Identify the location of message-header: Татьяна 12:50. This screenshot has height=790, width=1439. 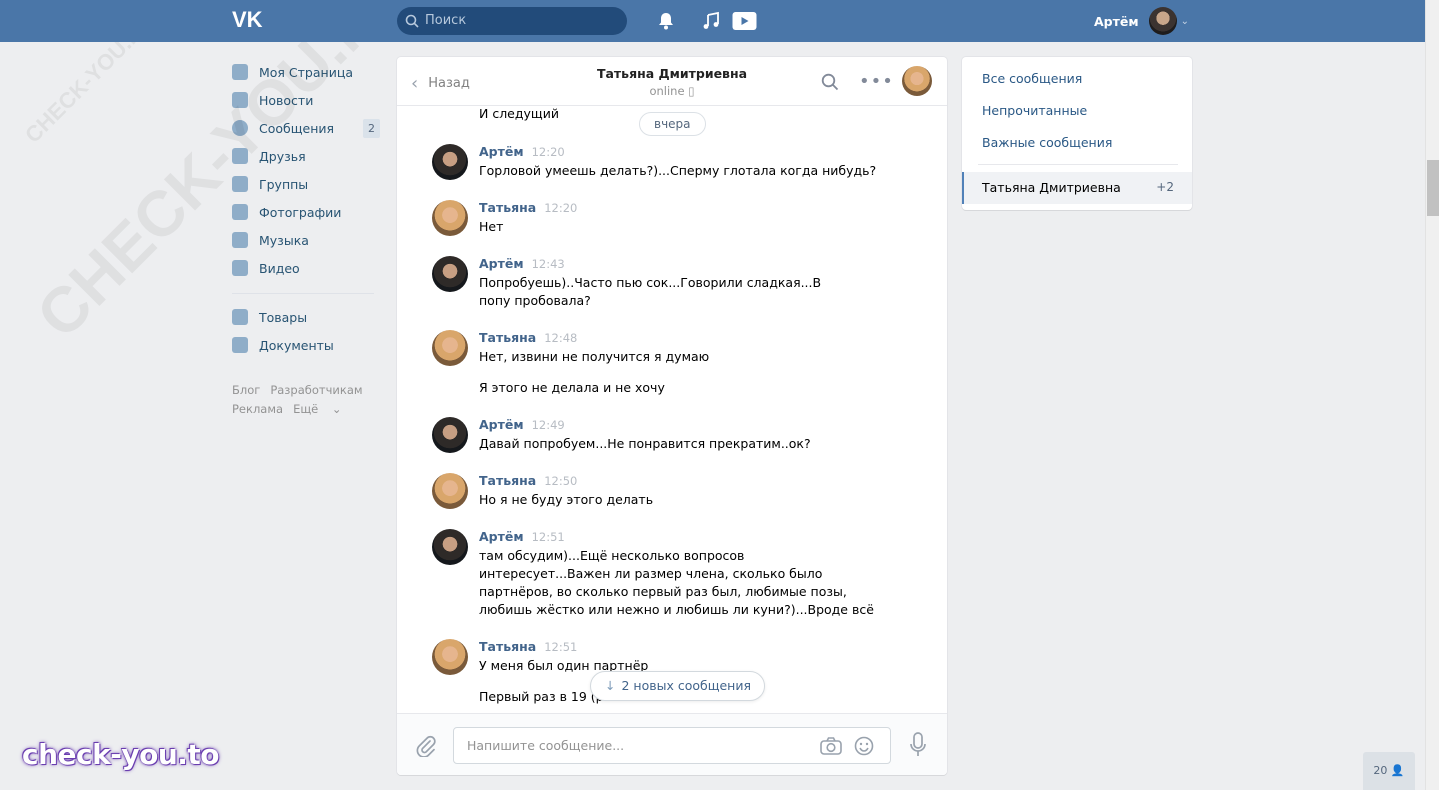
(528, 480).